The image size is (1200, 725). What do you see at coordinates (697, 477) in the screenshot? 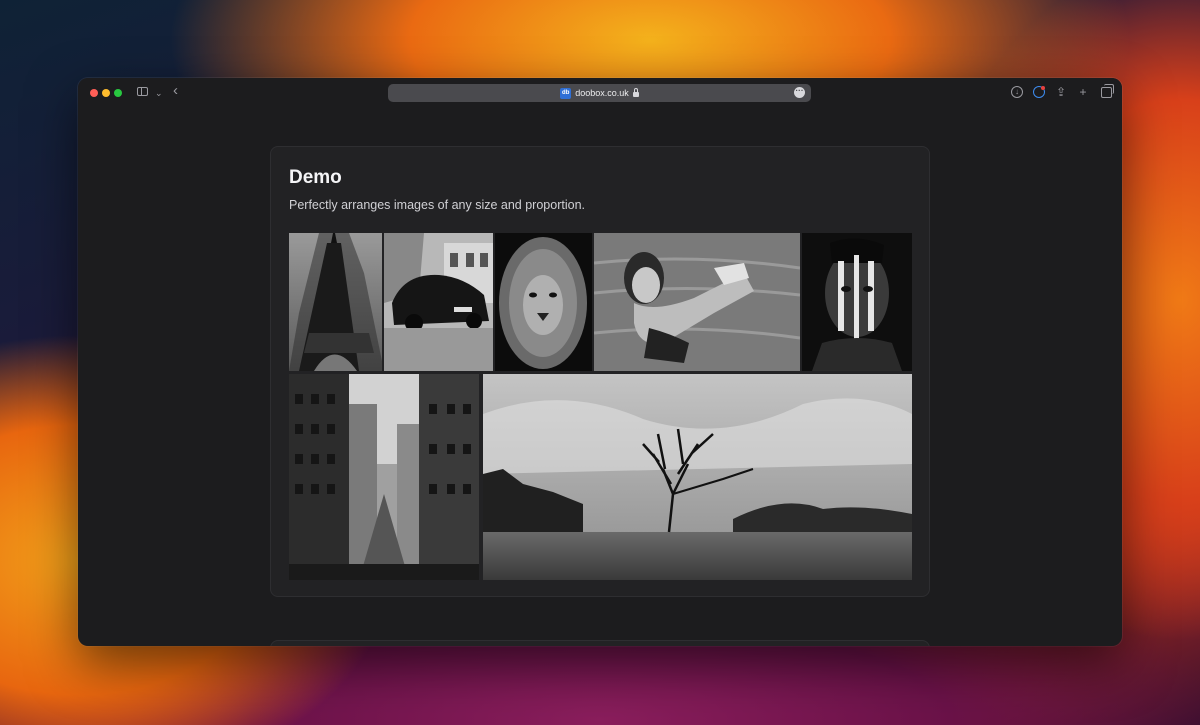
I see `gallery-image-lone-tree-lake` at bounding box center [697, 477].